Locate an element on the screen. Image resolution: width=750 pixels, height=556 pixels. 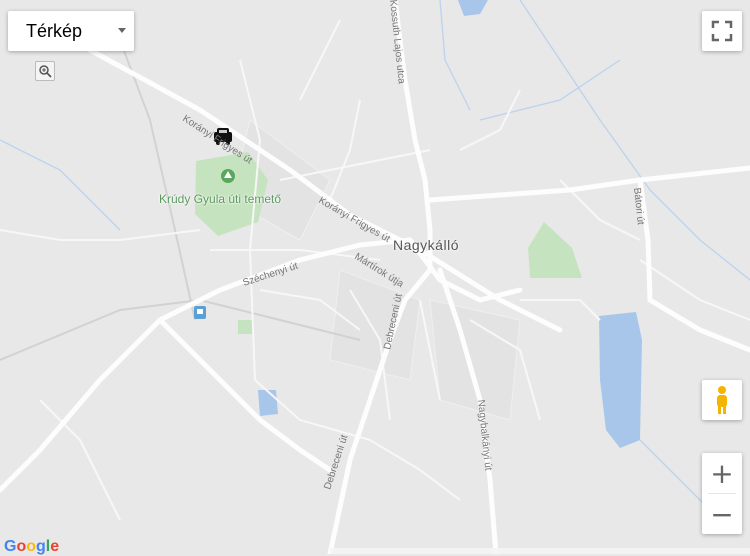
zoom-area-icon is located at coordinates (45, 71).